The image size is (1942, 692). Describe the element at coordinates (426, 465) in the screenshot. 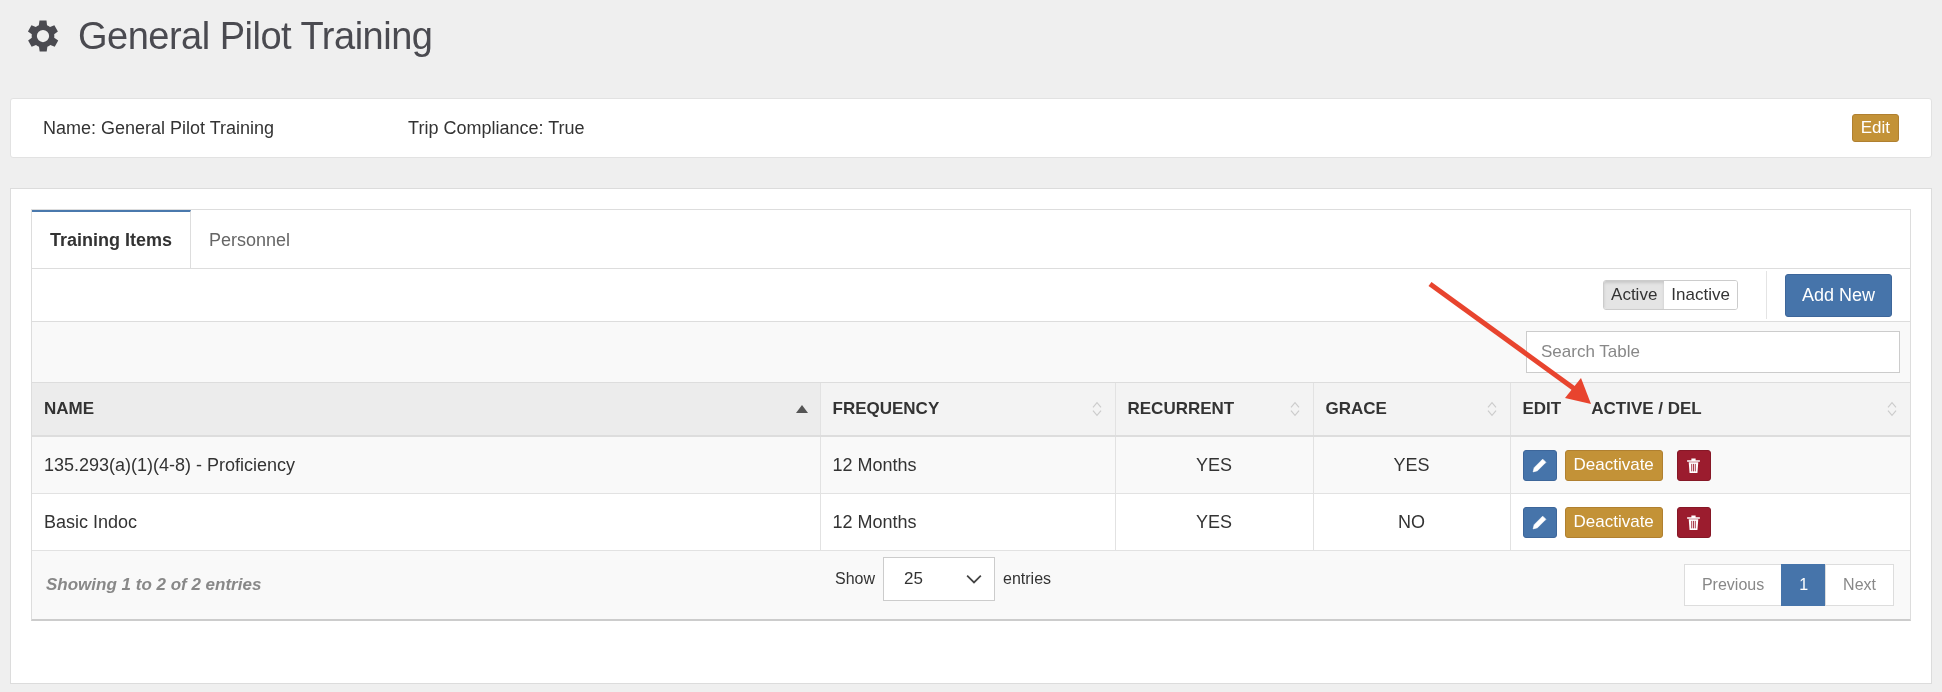

I see `table-cell: 135.293(a)(1)(4-8) - Proficiency` at that location.